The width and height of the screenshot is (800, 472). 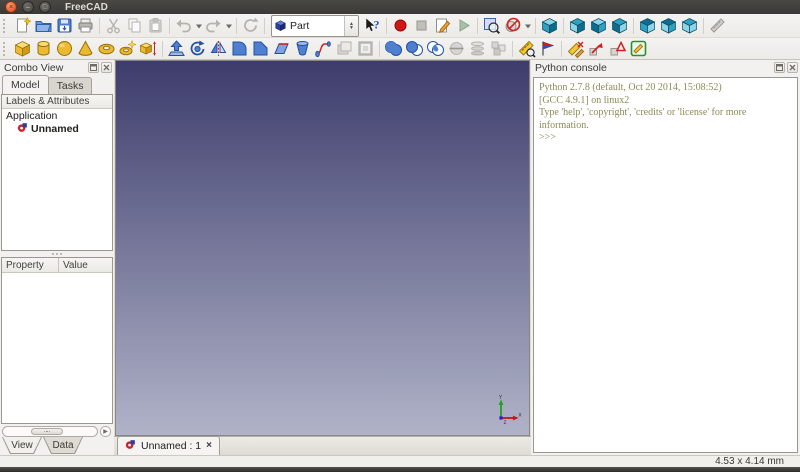 What do you see at coordinates (57, 172) in the screenshot?
I see `model-tree-panel: Labels & Attributes Application Unnamed` at bounding box center [57, 172].